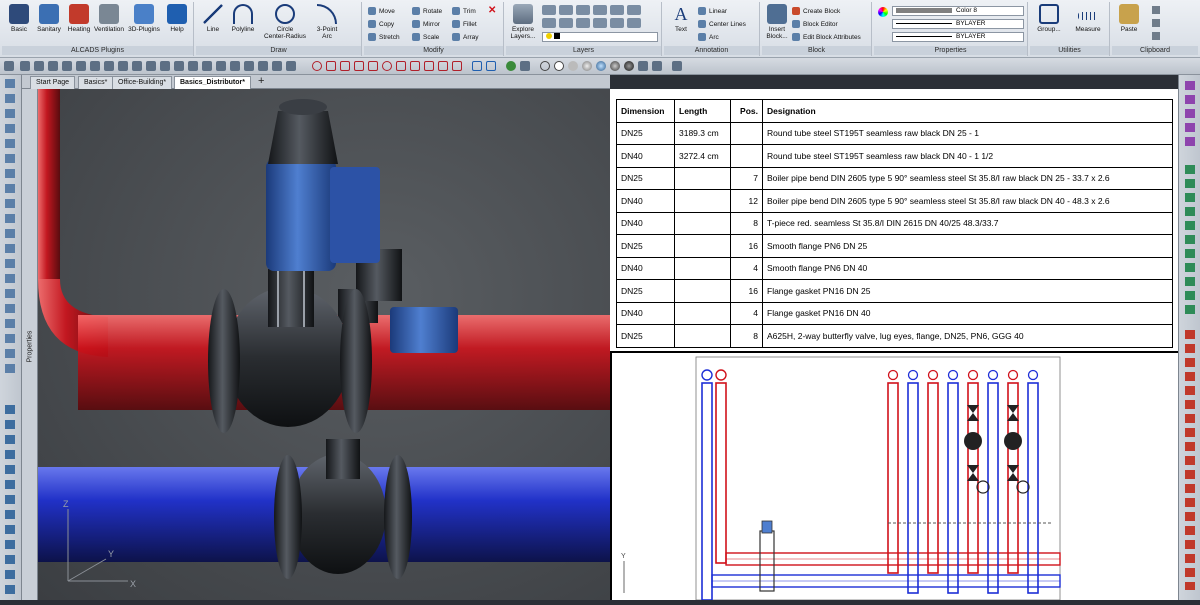  Describe the element at coordinates (144, 18) in the screenshot. I see `3d-plugins-button: 3D-Plugins` at that location.